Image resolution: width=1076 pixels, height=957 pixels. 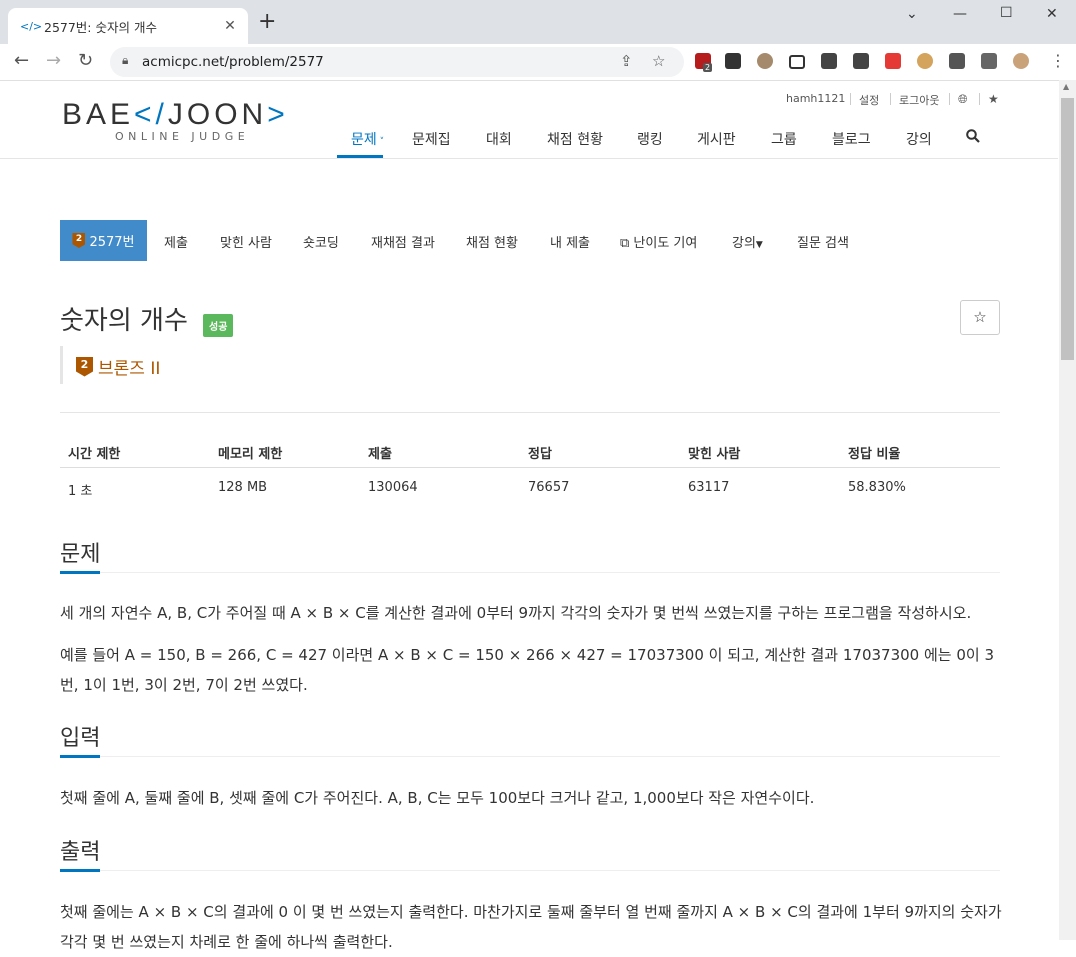 What do you see at coordinates (21, 61) in the screenshot?
I see `back-button: ←` at bounding box center [21, 61].